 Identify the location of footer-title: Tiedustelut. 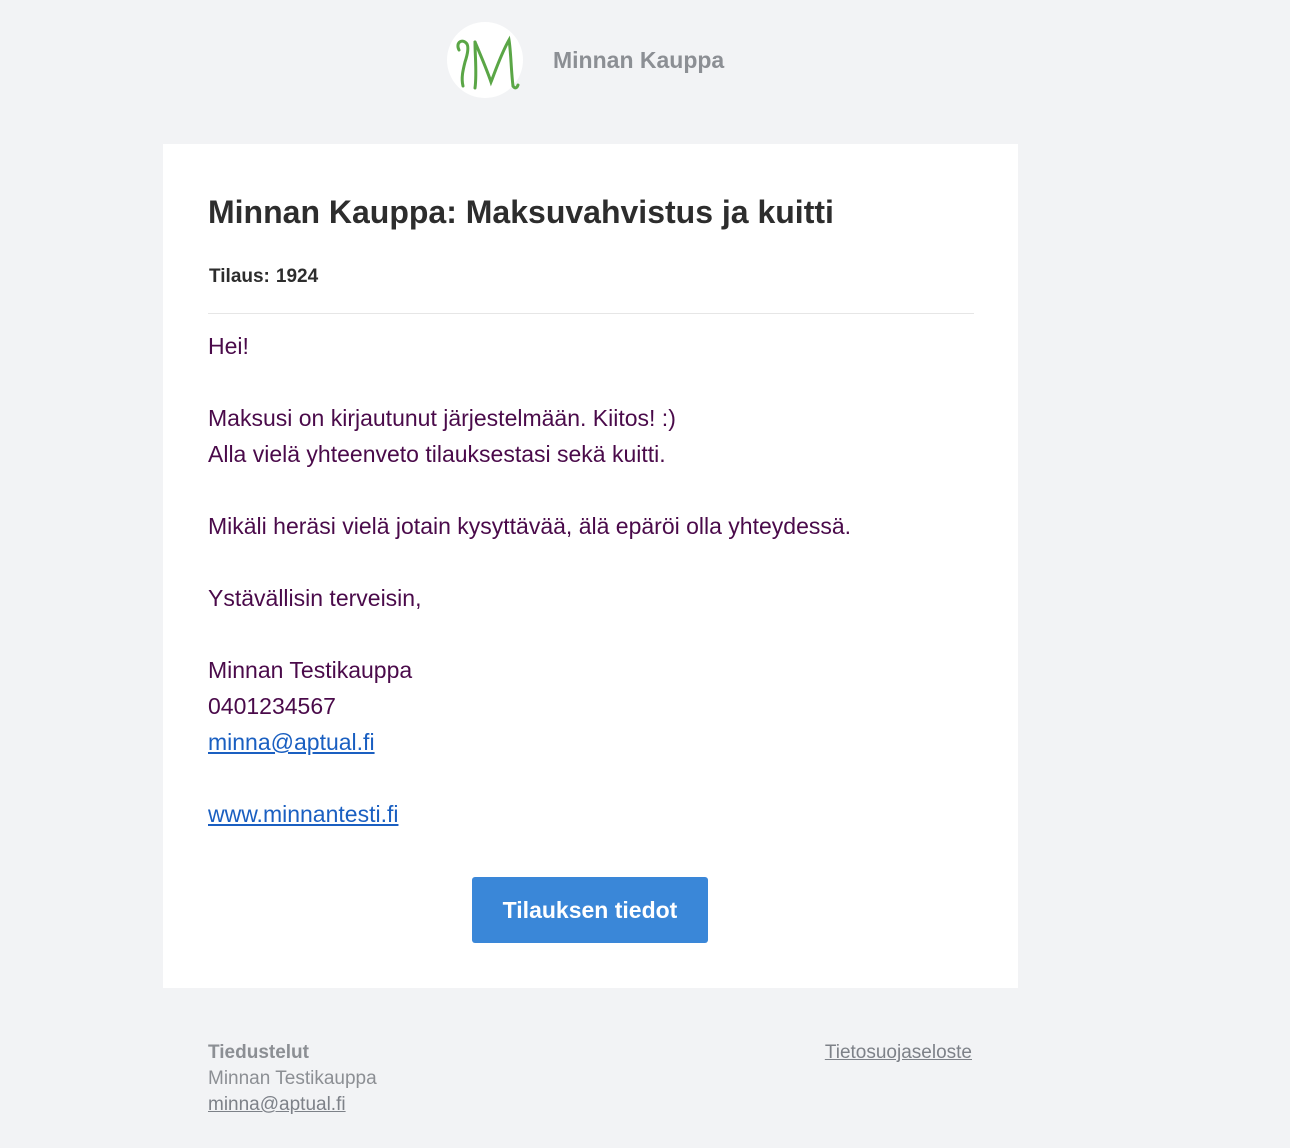
(258, 1052).